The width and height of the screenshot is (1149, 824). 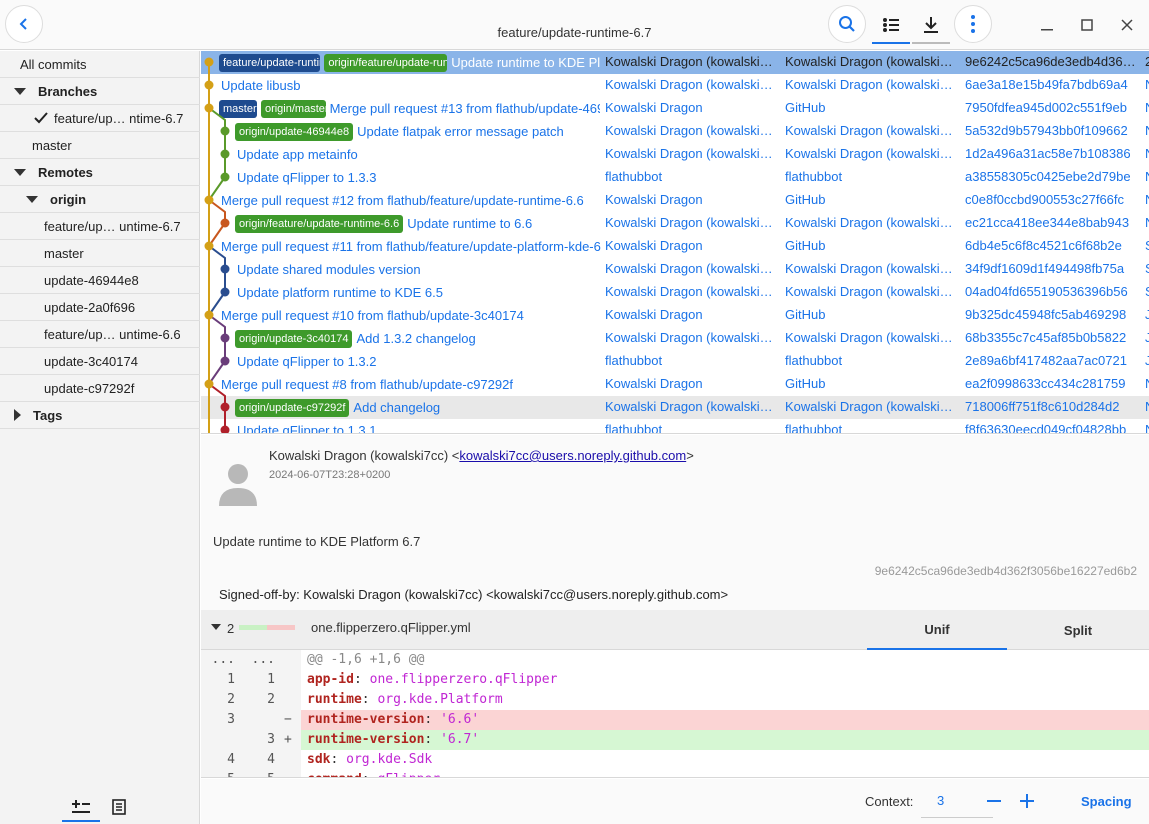 What do you see at coordinates (425, 338) in the screenshot?
I see `commit-message-cell: origin/update-3c40174 Add 1.3.2 changelog` at bounding box center [425, 338].